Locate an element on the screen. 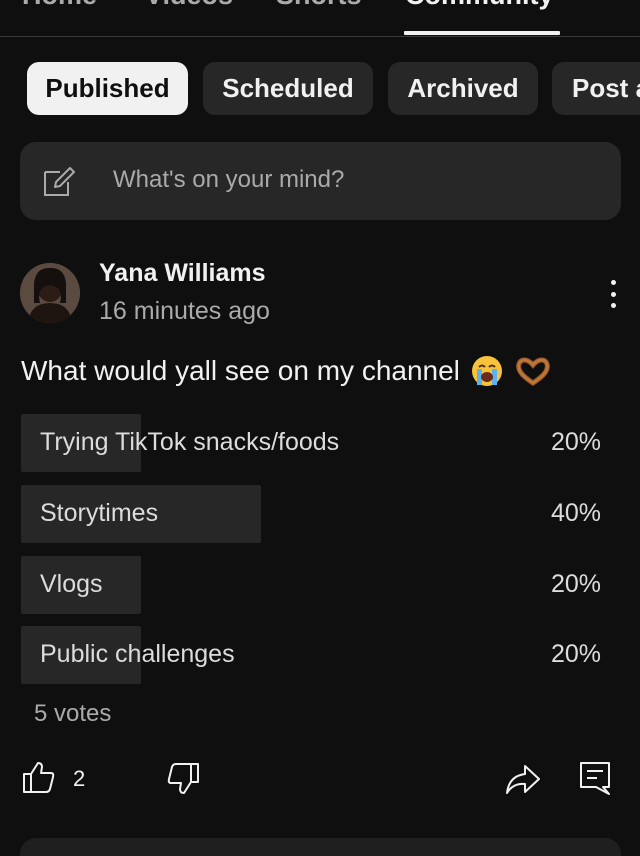  chip-scheduled: Scheduled is located at coordinates (288, 88).